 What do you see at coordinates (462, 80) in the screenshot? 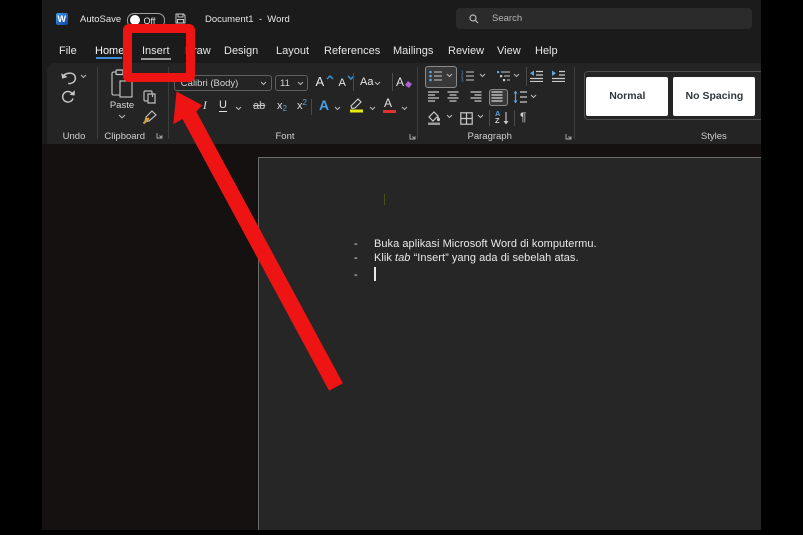
I see `svg-text: 3` at bounding box center [462, 80].